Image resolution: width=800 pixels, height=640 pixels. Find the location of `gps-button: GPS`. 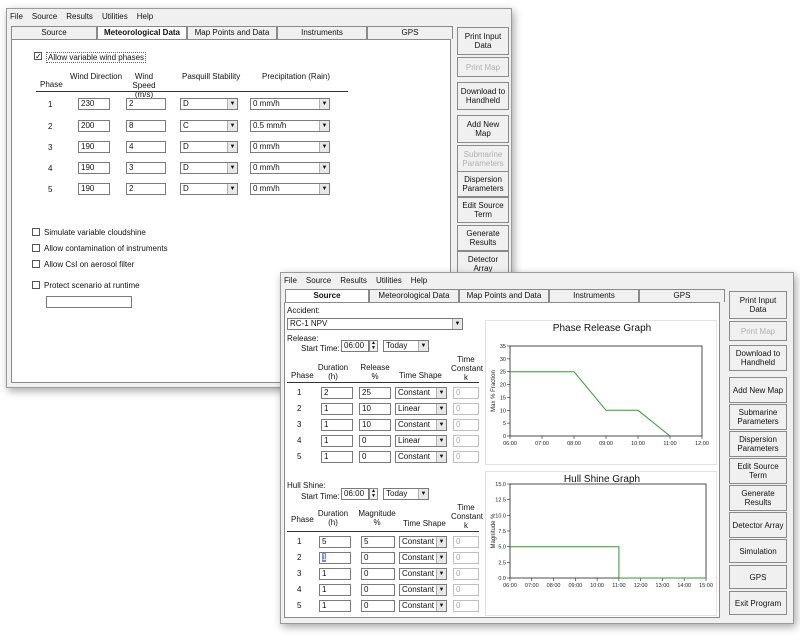

gps-button: GPS is located at coordinates (758, 577).